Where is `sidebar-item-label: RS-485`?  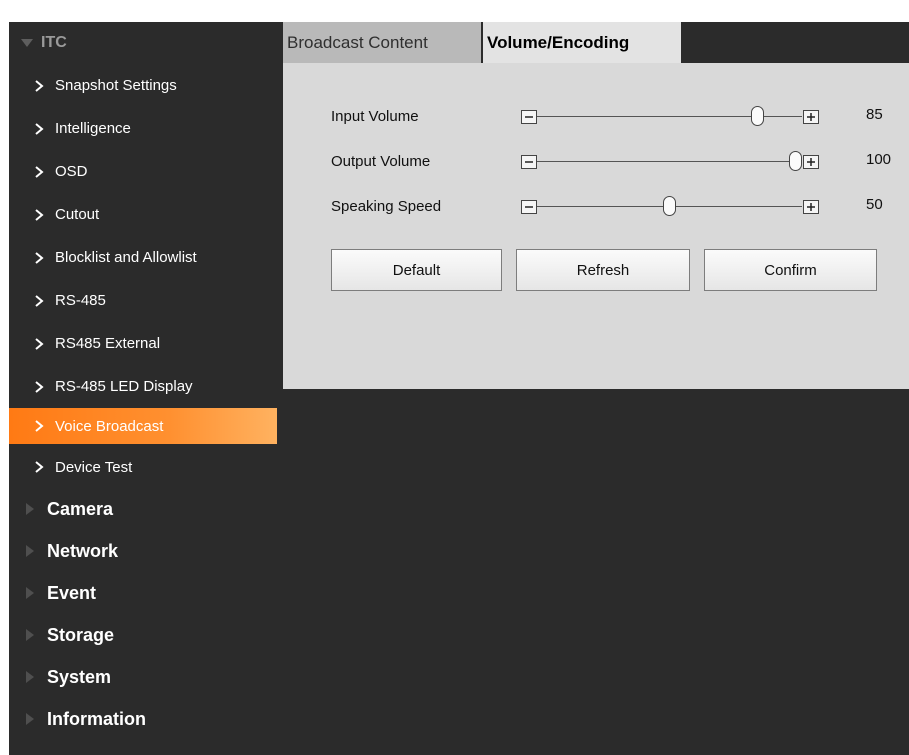 sidebar-item-label: RS-485 is located at coordinates (80, 300).